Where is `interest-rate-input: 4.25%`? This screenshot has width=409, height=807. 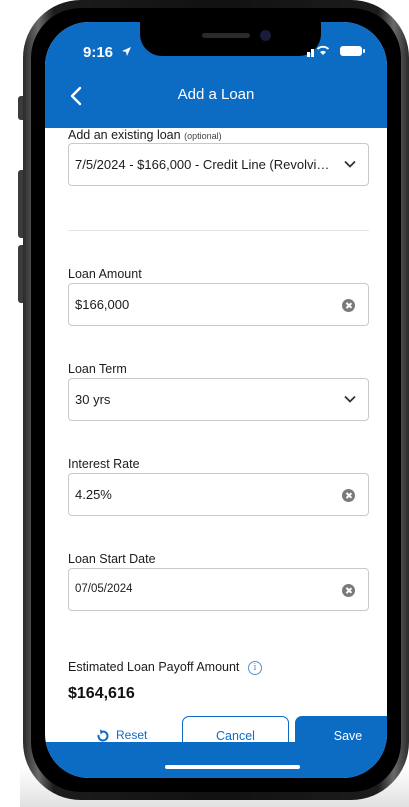 interest-rate-input: 4.25% is located at coordinates (218, 494).